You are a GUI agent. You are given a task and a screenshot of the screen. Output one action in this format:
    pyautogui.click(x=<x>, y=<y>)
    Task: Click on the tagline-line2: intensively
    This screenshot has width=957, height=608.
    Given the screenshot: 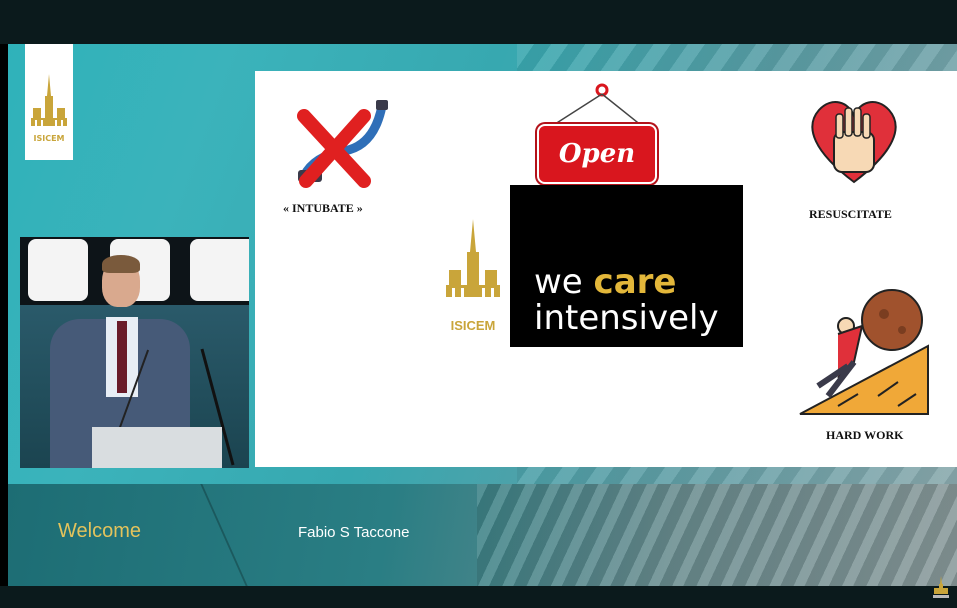 What is the action you would take?
    pyautogui.click(x=626, y=318)
    